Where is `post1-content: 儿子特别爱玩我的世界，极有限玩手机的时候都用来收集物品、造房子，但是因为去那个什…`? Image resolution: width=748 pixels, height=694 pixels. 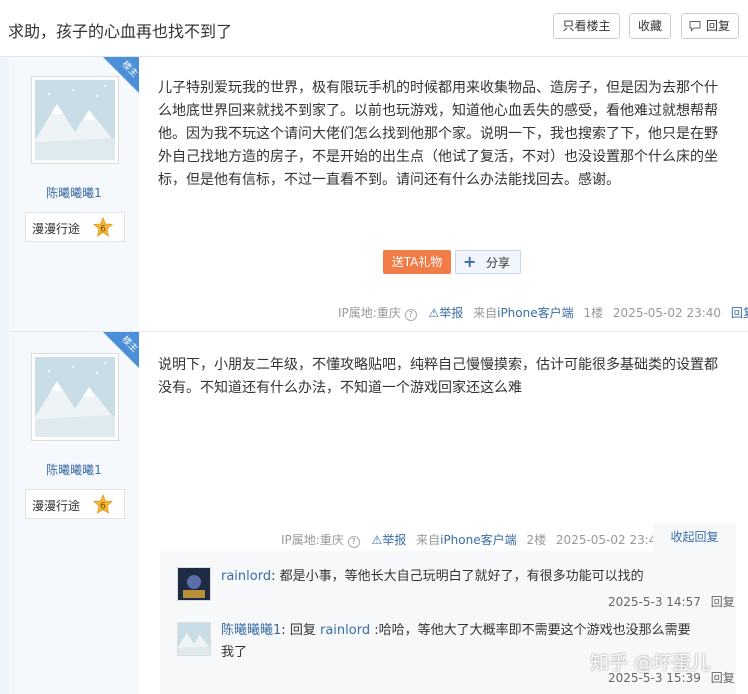
post1-content: 儿子特别爱玩我的世界，极有限玩手机的时候都用来收集物品、造房子，但是因为去那个什… is located at coordinates (441, 134).